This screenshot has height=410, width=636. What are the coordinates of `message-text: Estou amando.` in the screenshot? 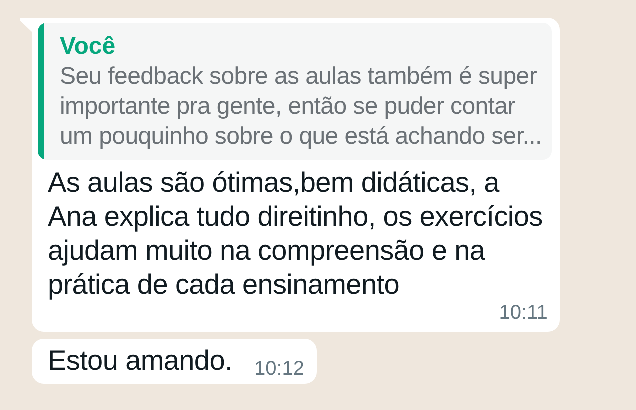 It's located at (140, 361).